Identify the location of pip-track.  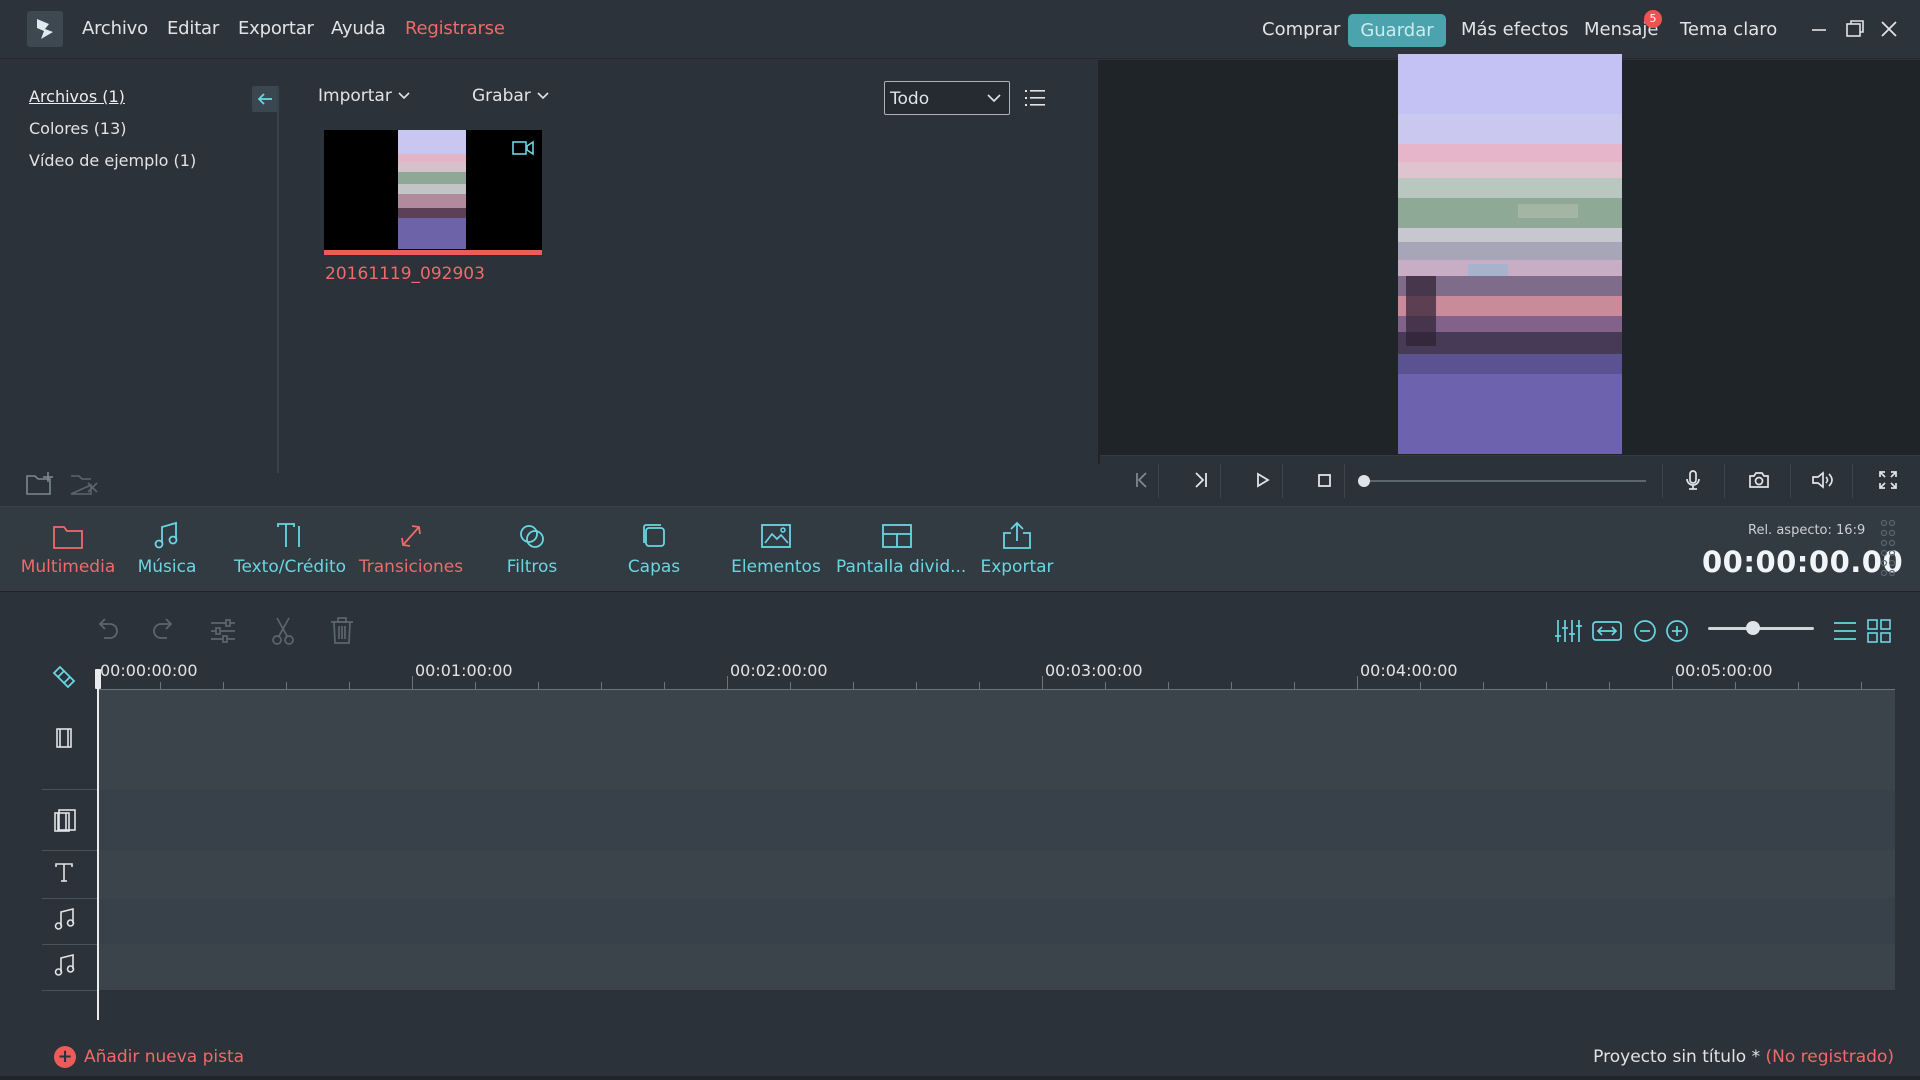
(996, 820).